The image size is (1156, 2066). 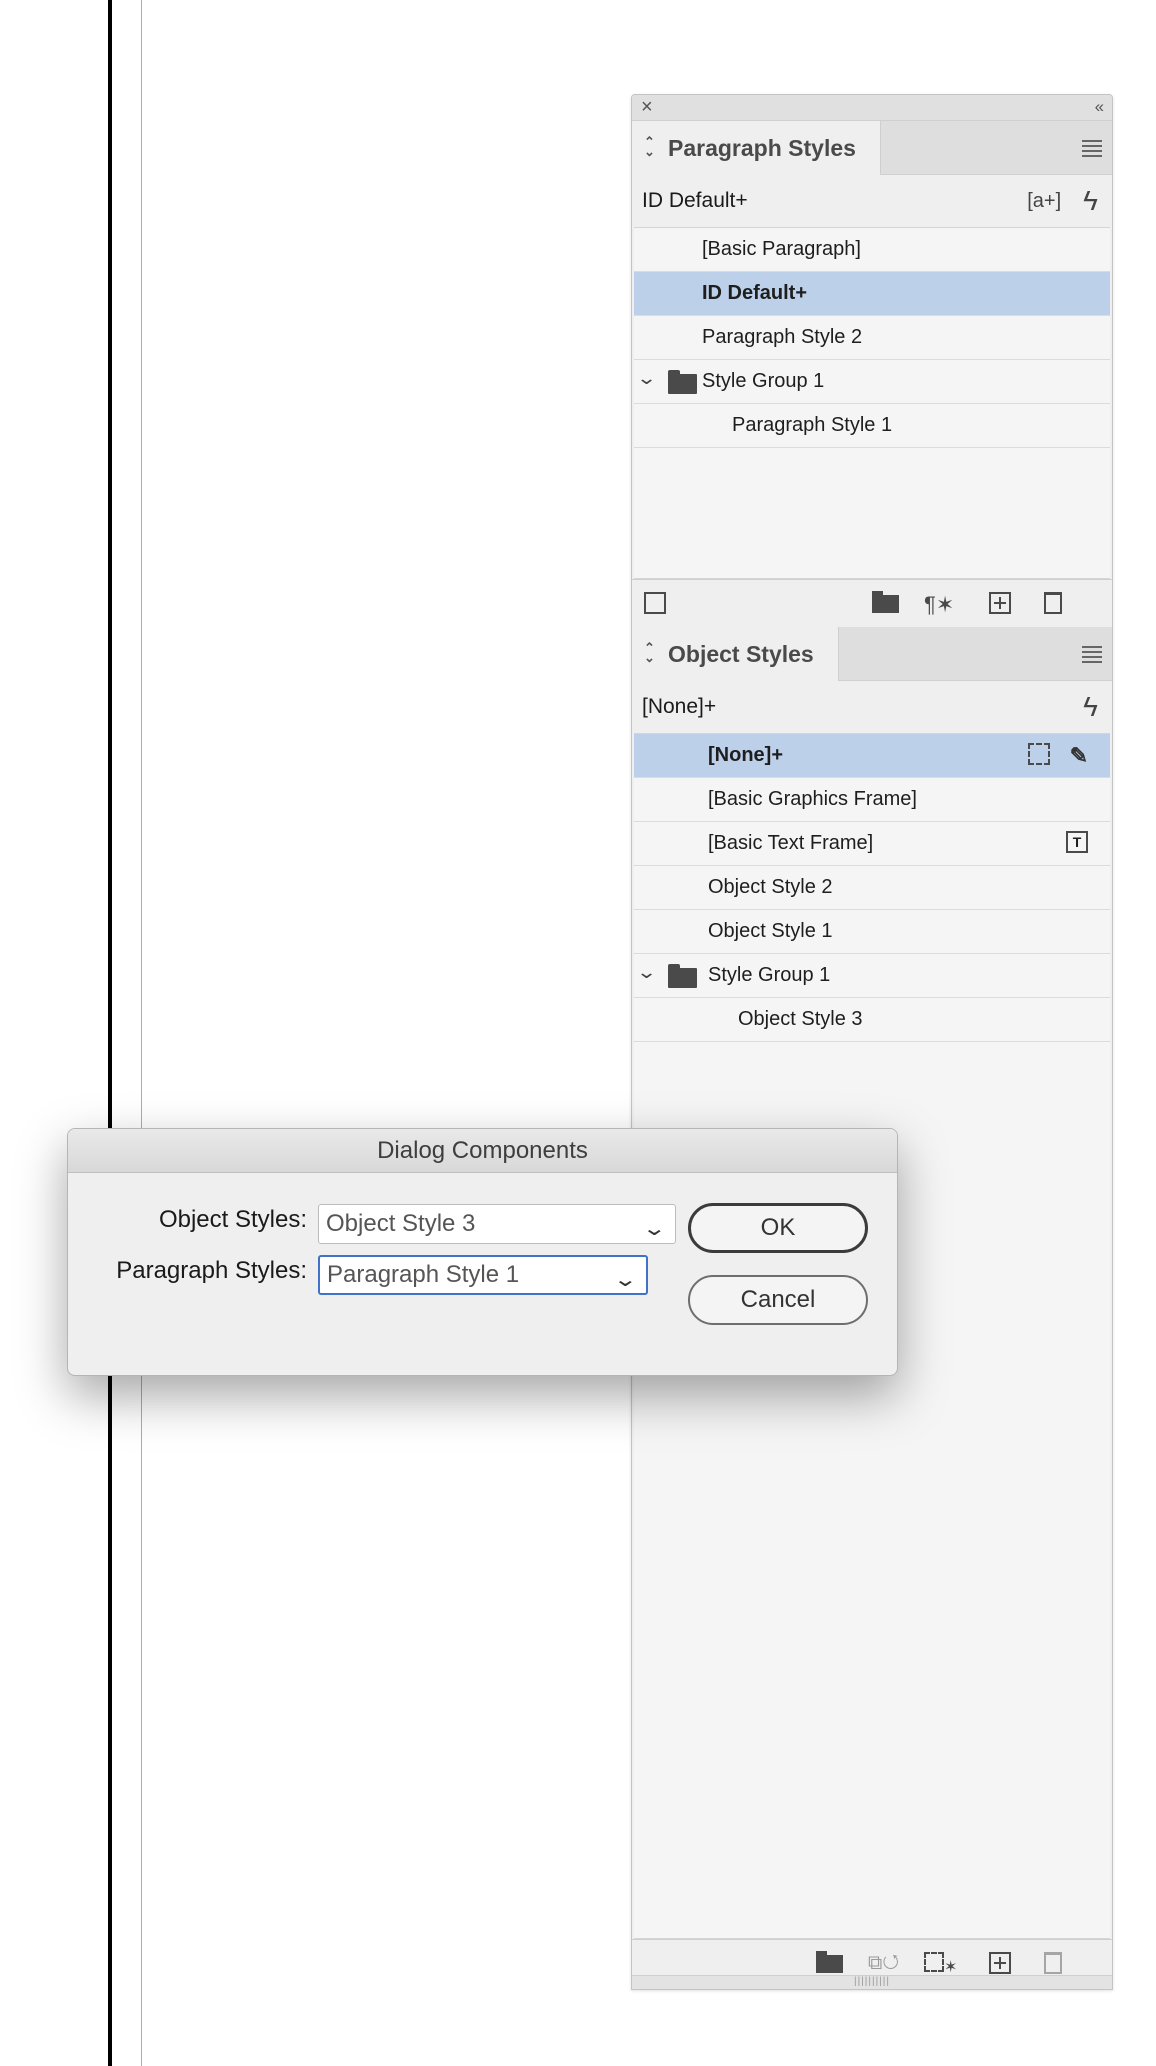 What do you see at coordinates (872, 707) in the screenshot?
I see `current-style-row: [None]+ ϟ` at bounding box center [872, 707].